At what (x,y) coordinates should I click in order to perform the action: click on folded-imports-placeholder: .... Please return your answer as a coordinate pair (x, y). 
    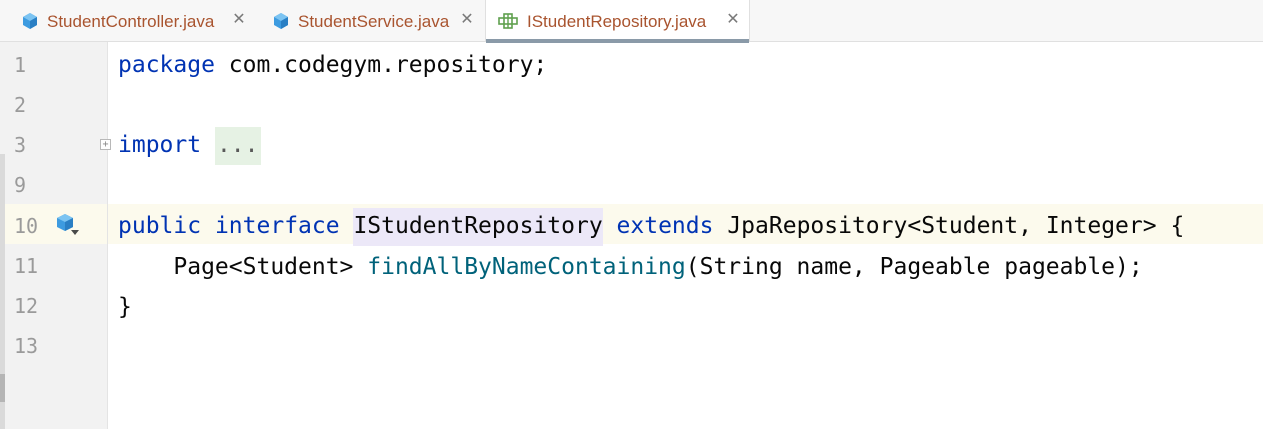
    Looking at the image, I should click on (237, 146).